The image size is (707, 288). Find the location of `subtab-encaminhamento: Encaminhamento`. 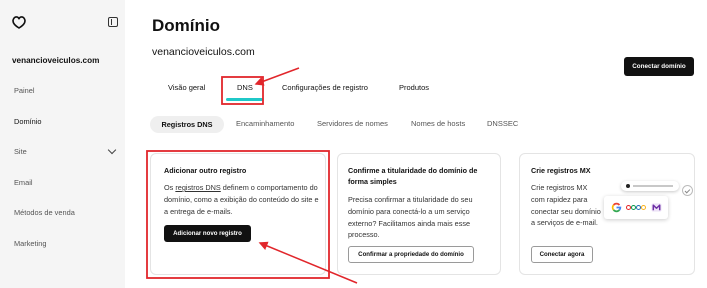

subtab-encaminhamento: Encaminhamento is located at coordinates (265, 124).